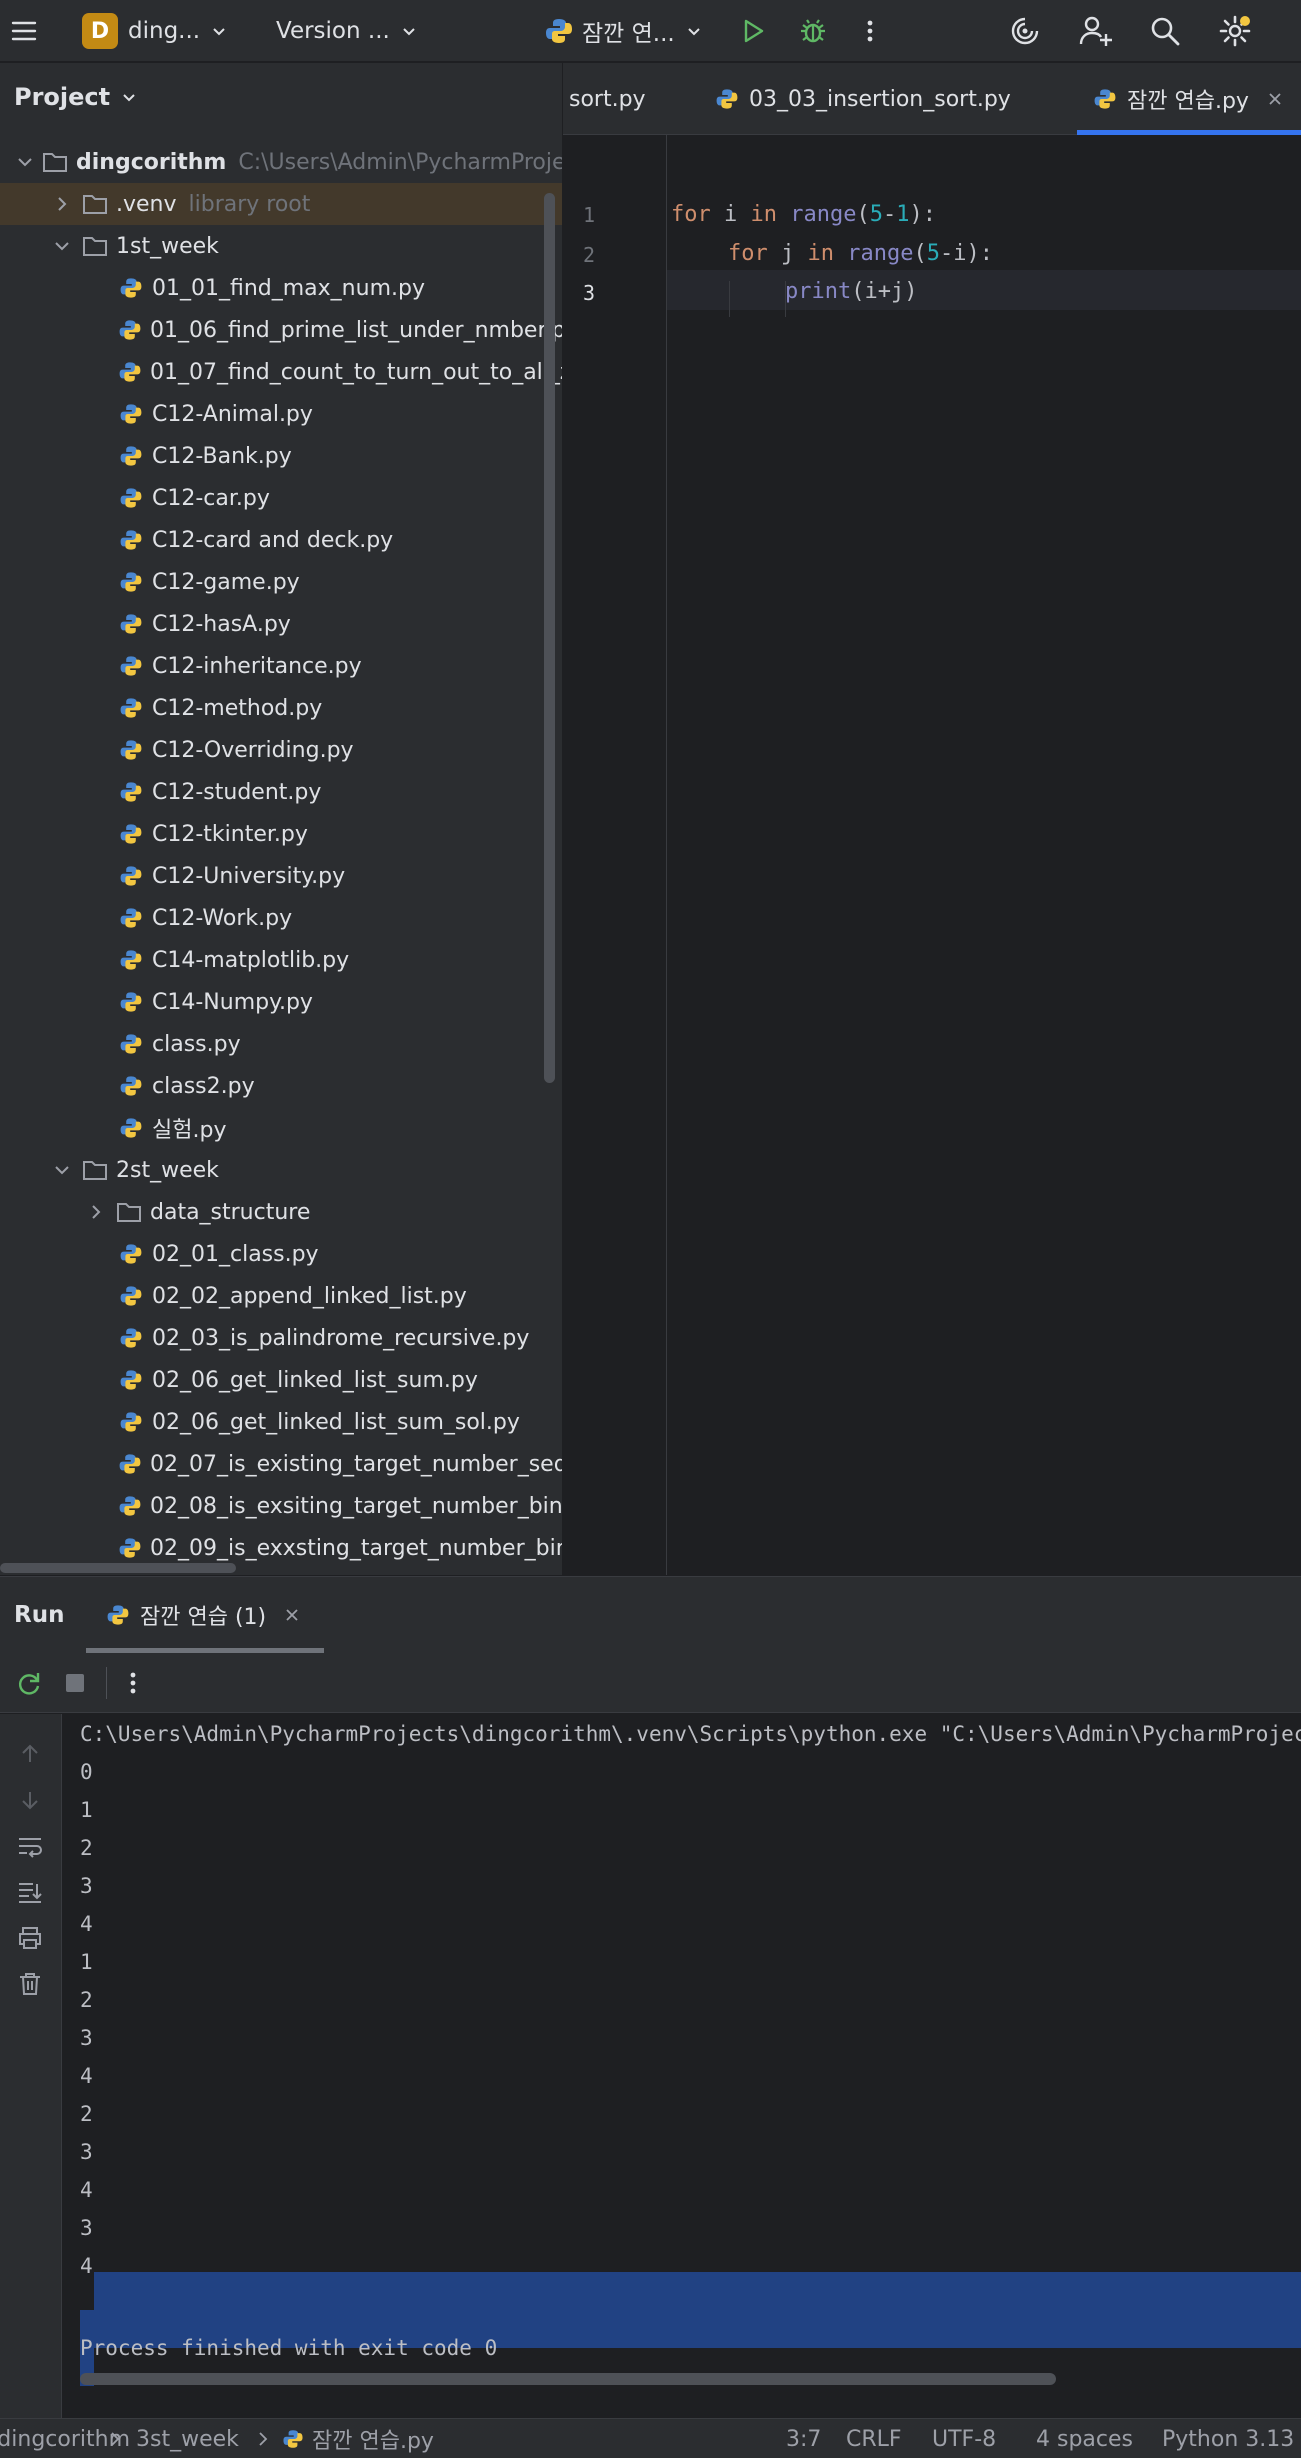 This screenshot has height=2458, width=1301. Describe the element at coordinates (813, 31) in the screenshot. I see `debug-button` at that location.